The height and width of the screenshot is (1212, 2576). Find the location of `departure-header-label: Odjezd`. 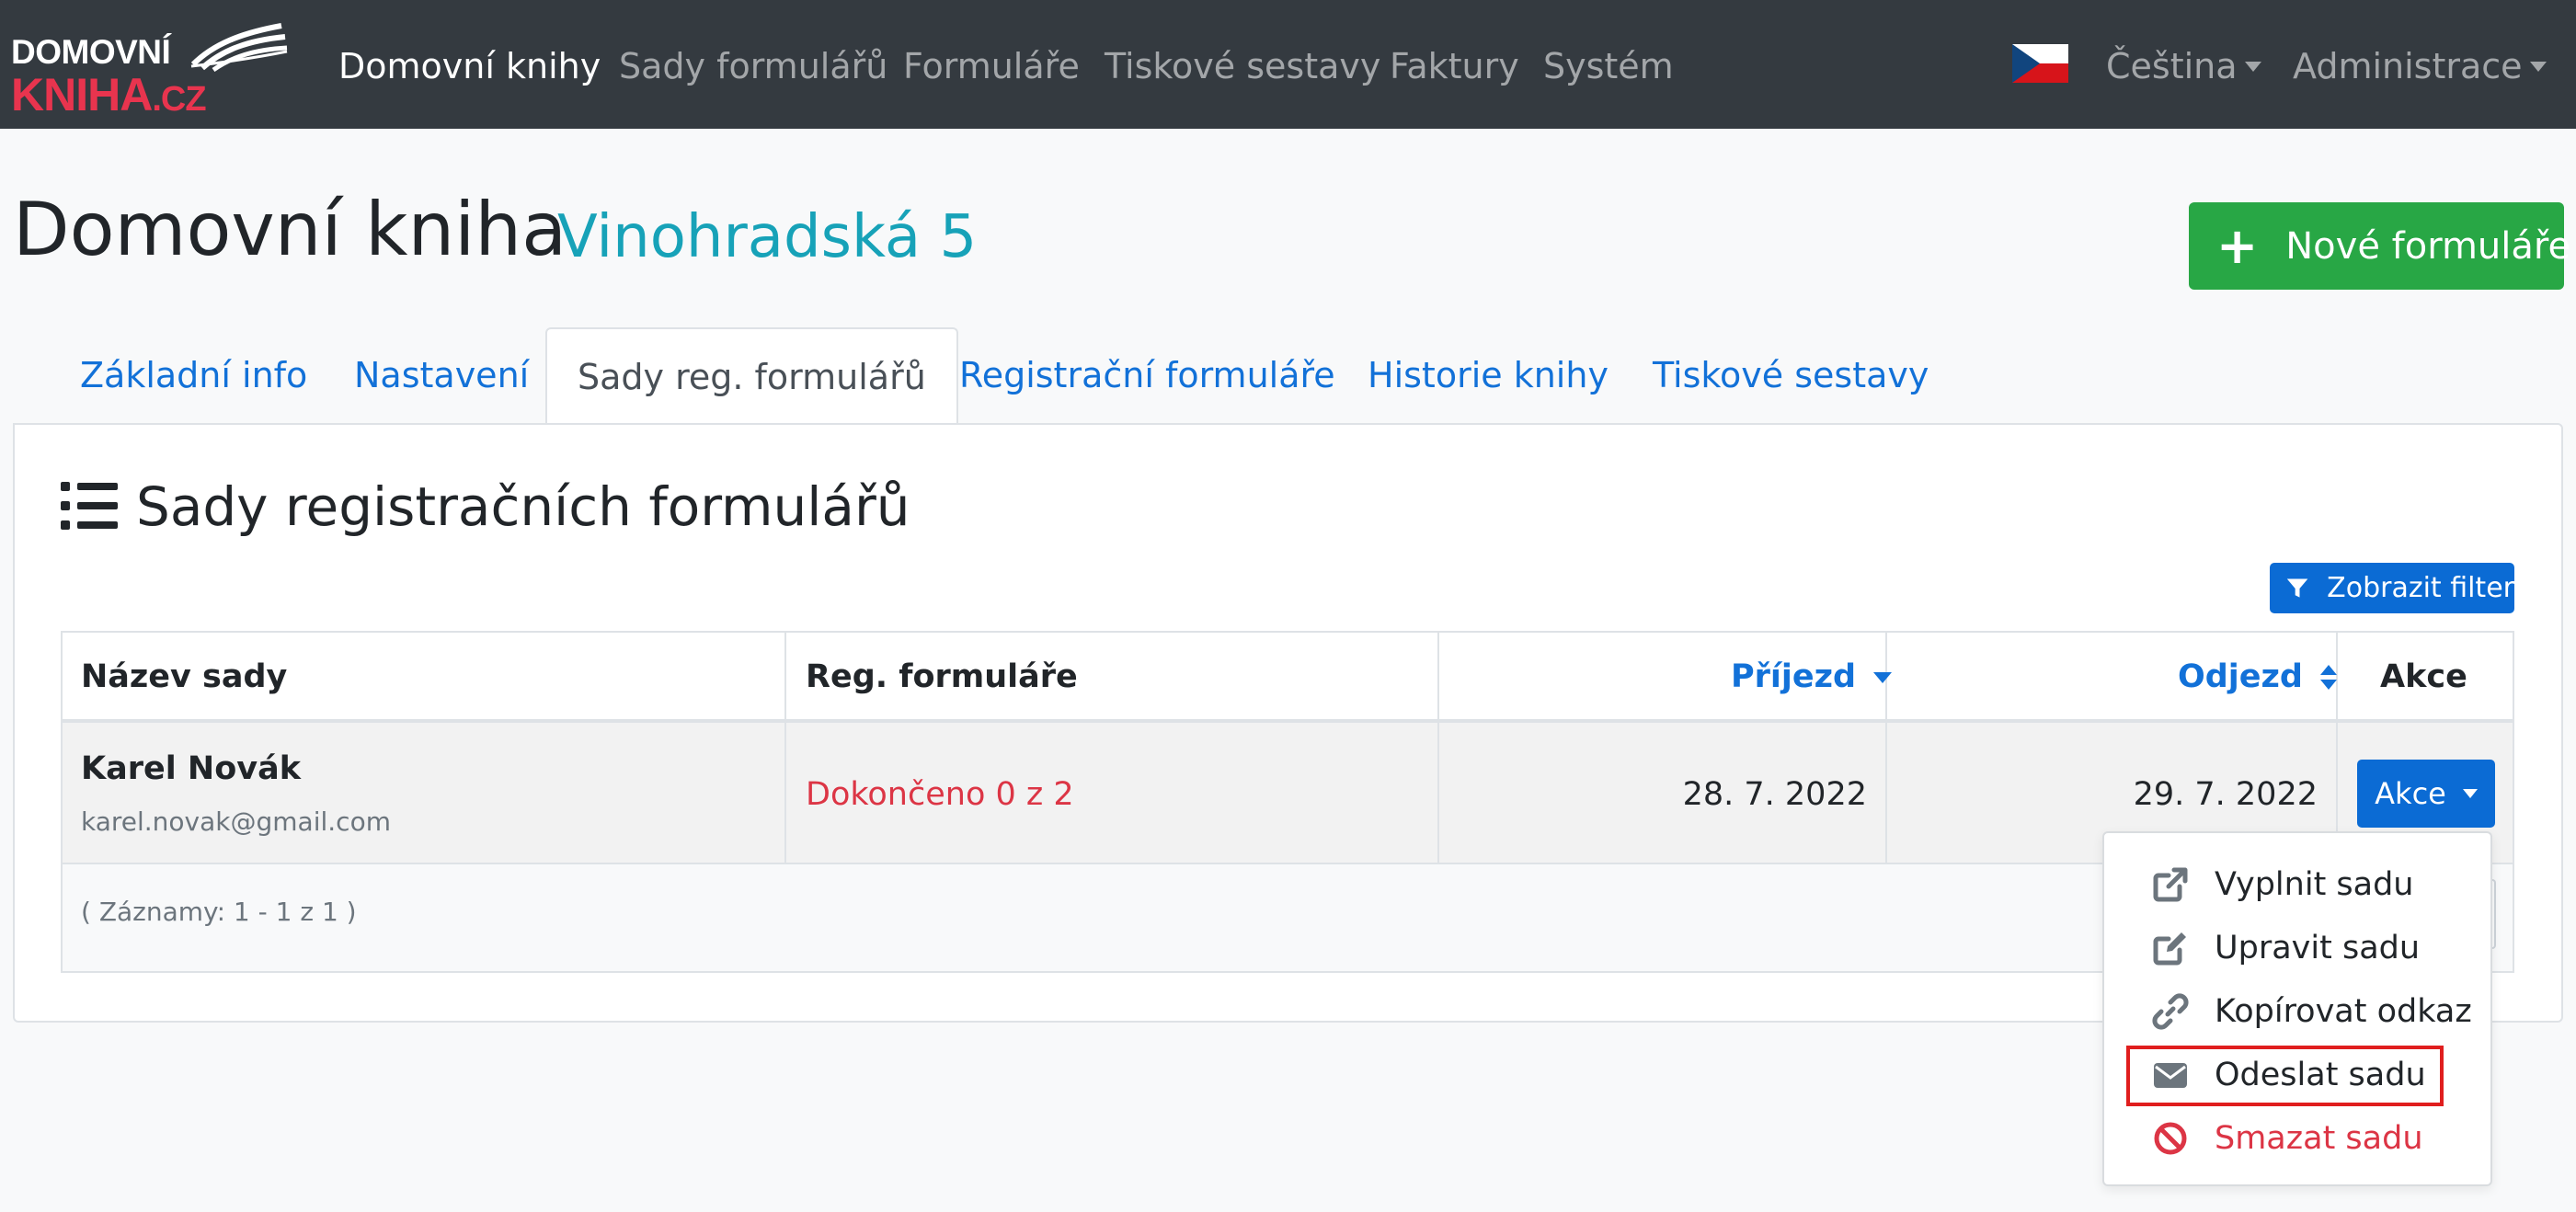

departure-header-label: Odjezd is located at coordinates (2240, 676).